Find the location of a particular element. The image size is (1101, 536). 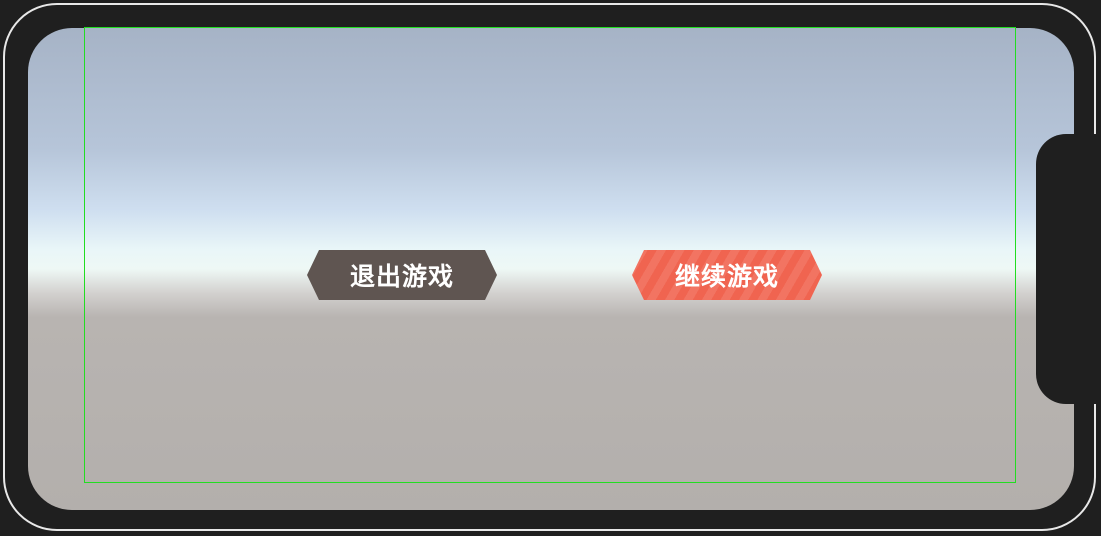

device-notch is located at coordinates (1068, 269).